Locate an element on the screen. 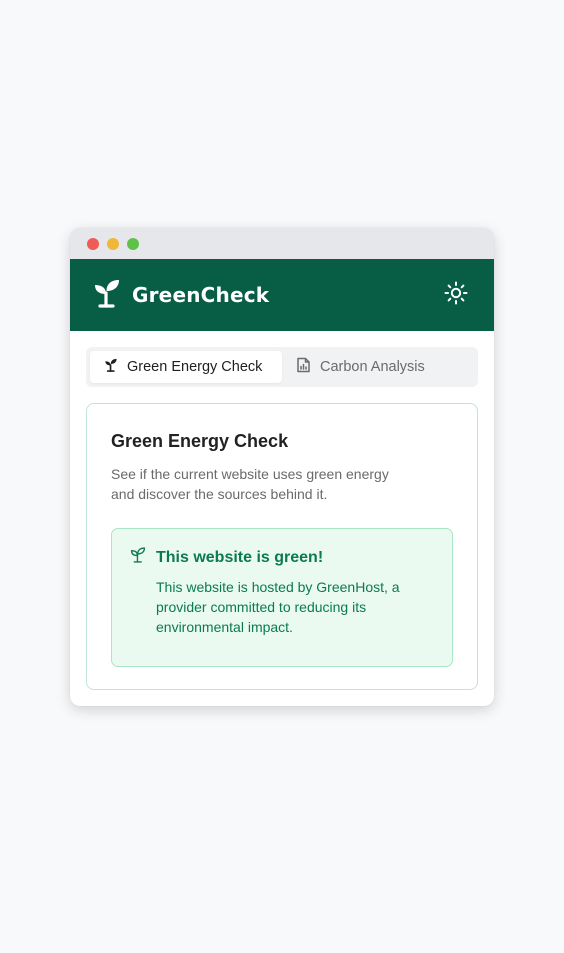 The width and height of the screenshot is (564, 953). theme-toggle-button is located at coordinates (456, 295).